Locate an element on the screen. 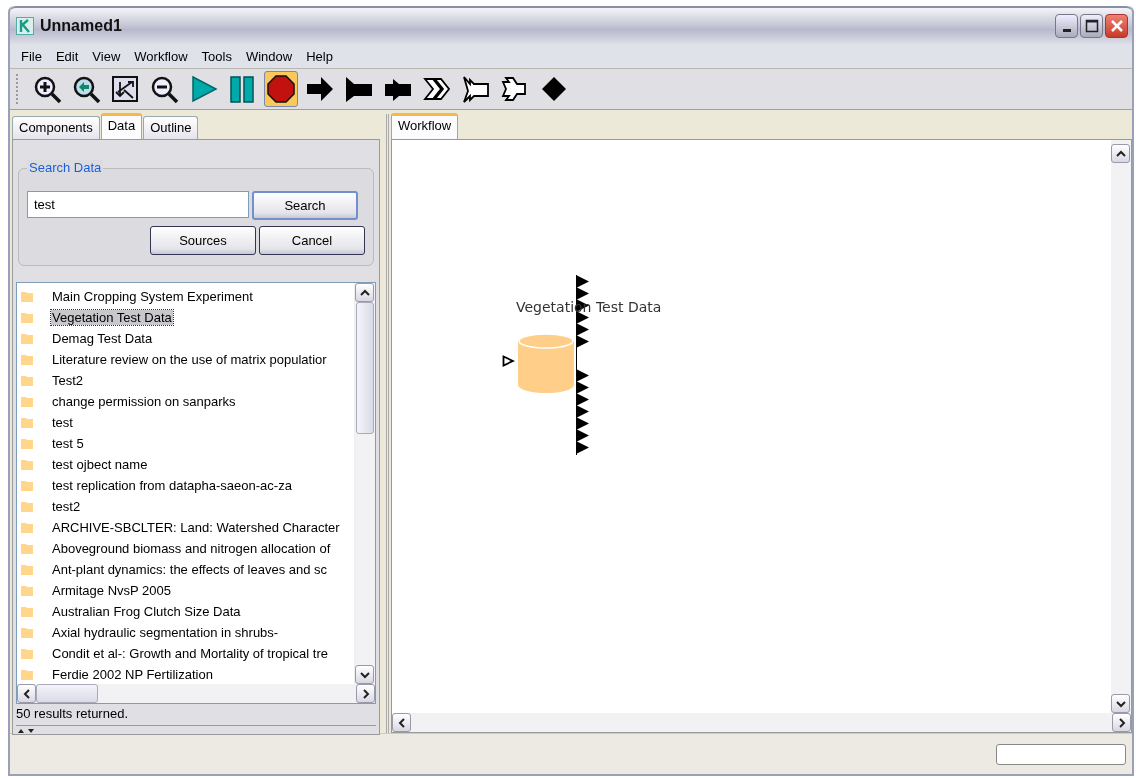  toolbar-grip is located at coordinates (18, 89).